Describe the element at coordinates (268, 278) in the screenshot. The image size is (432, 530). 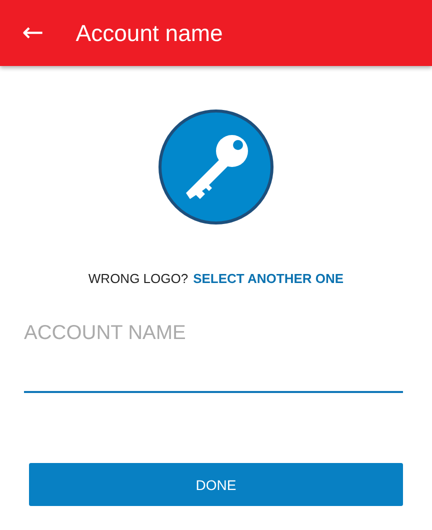
I see `select-logo-link: SELECT ANOTHER ONE` at that location.